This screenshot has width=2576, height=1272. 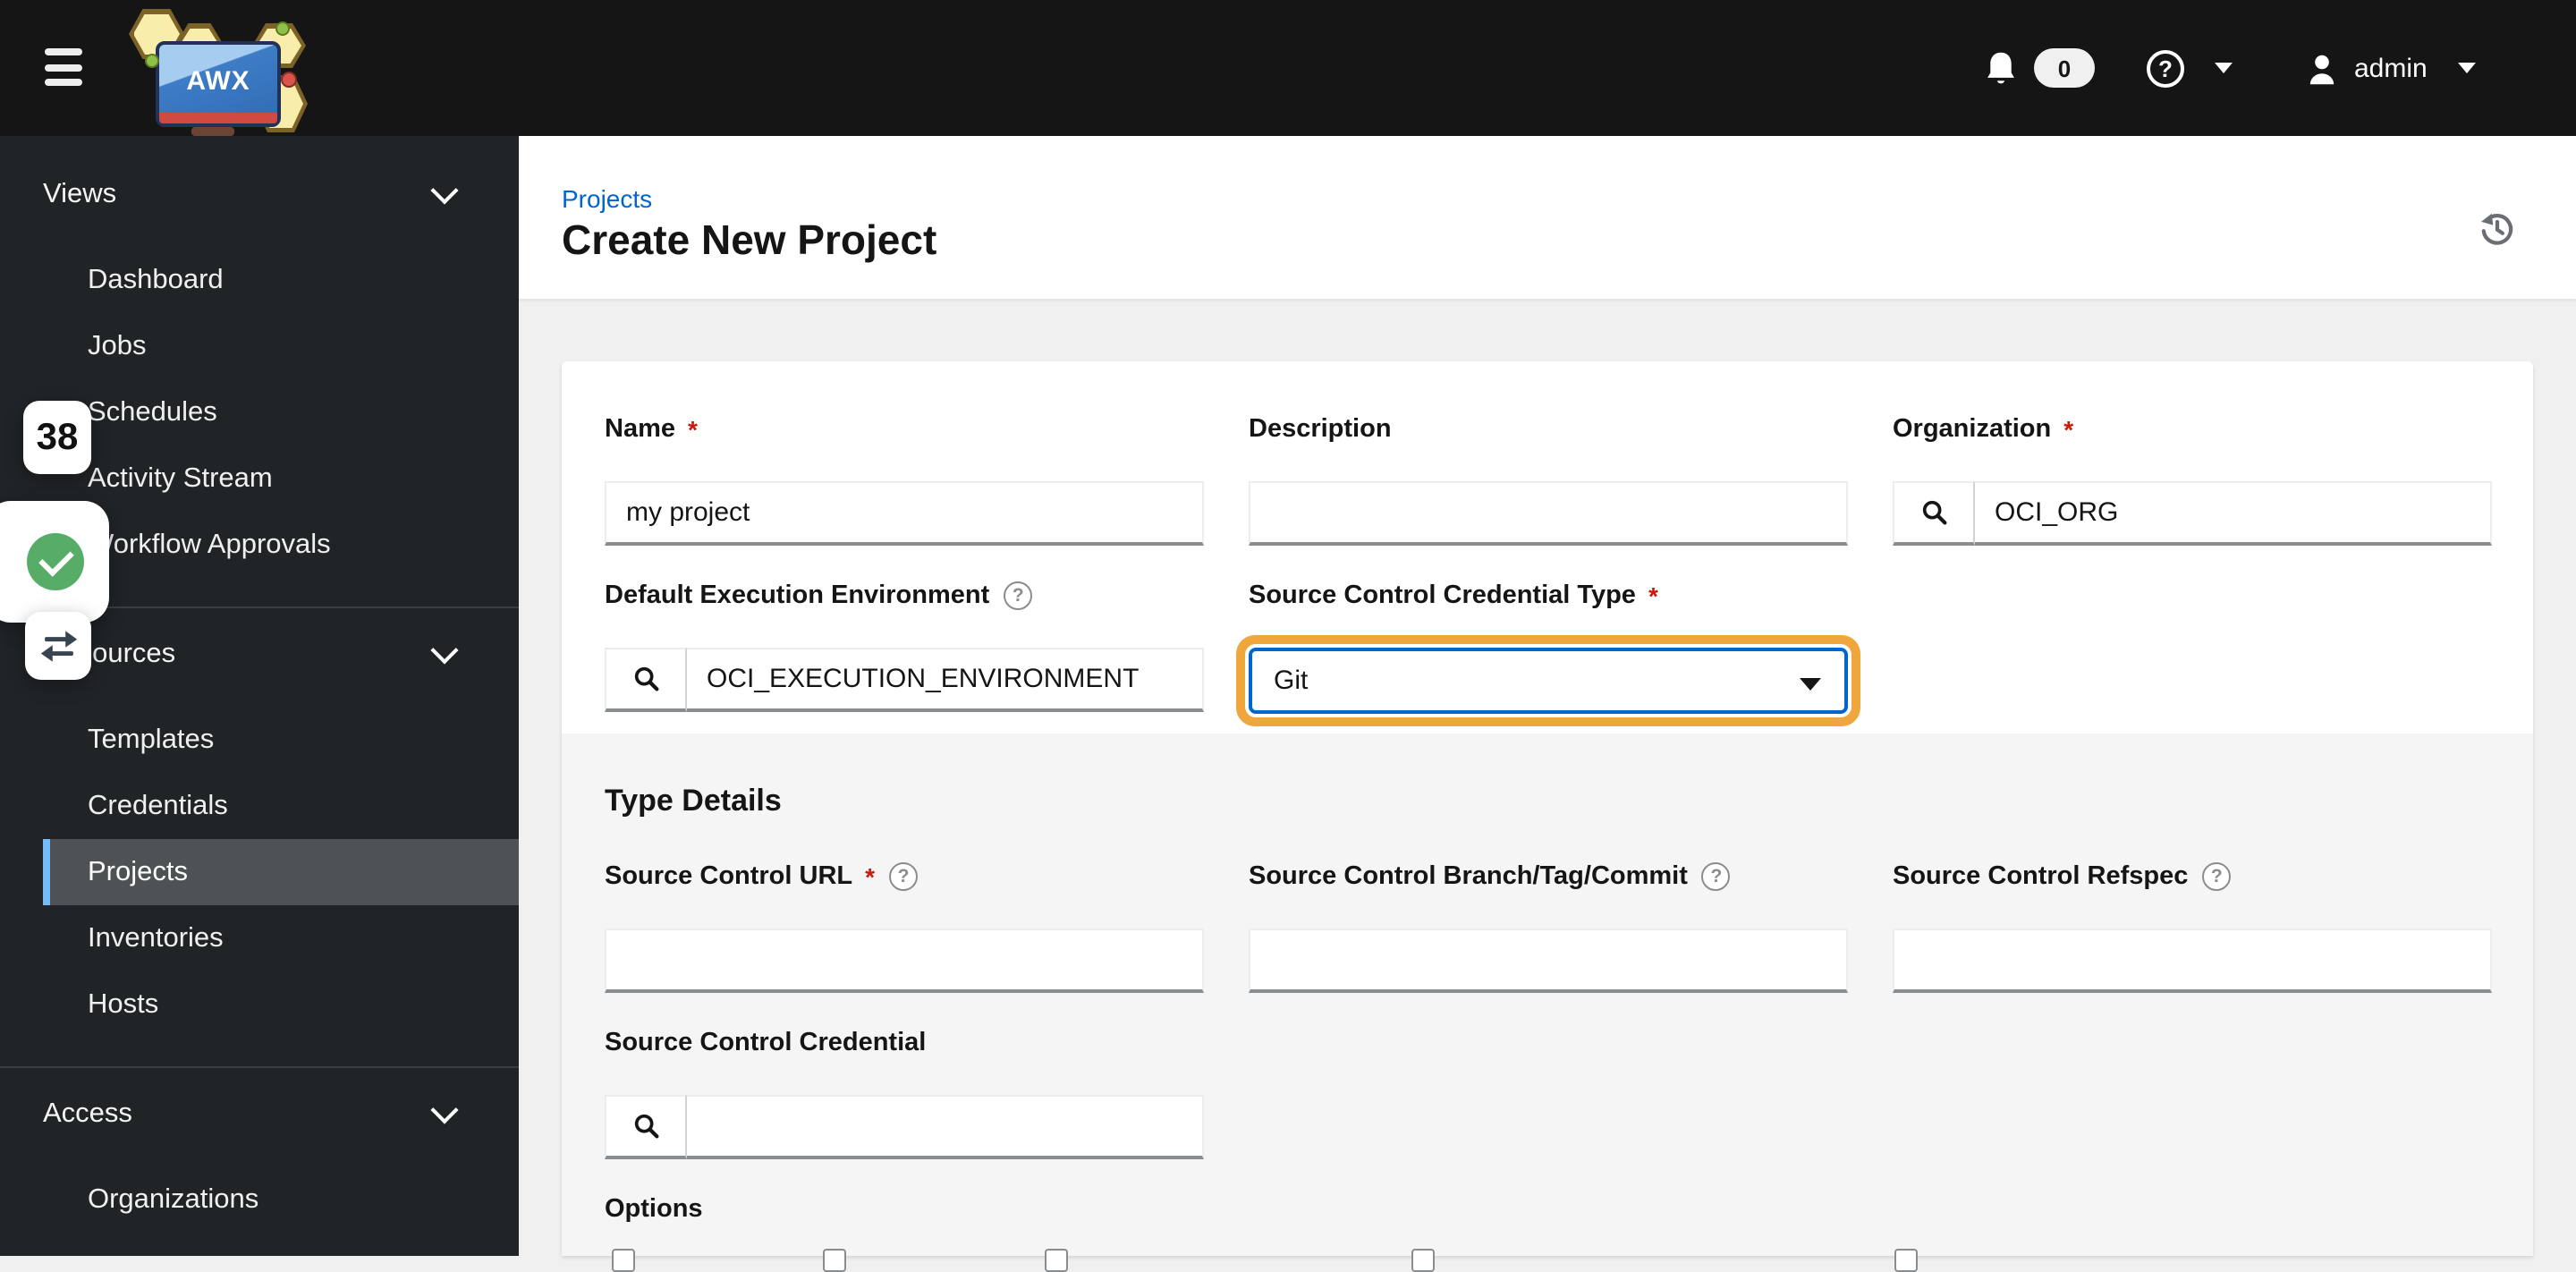 What do you see at coordinates (2466, 68) in the screenshot?
I see `user-caret-down-icon` at bounding box center [2466, 68].